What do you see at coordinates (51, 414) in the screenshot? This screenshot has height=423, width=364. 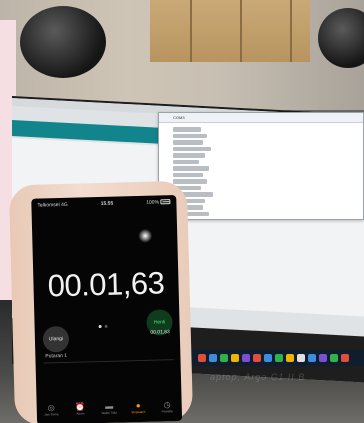 I see `tab-label: Jam Dunia` at bounding box center [51, 414].